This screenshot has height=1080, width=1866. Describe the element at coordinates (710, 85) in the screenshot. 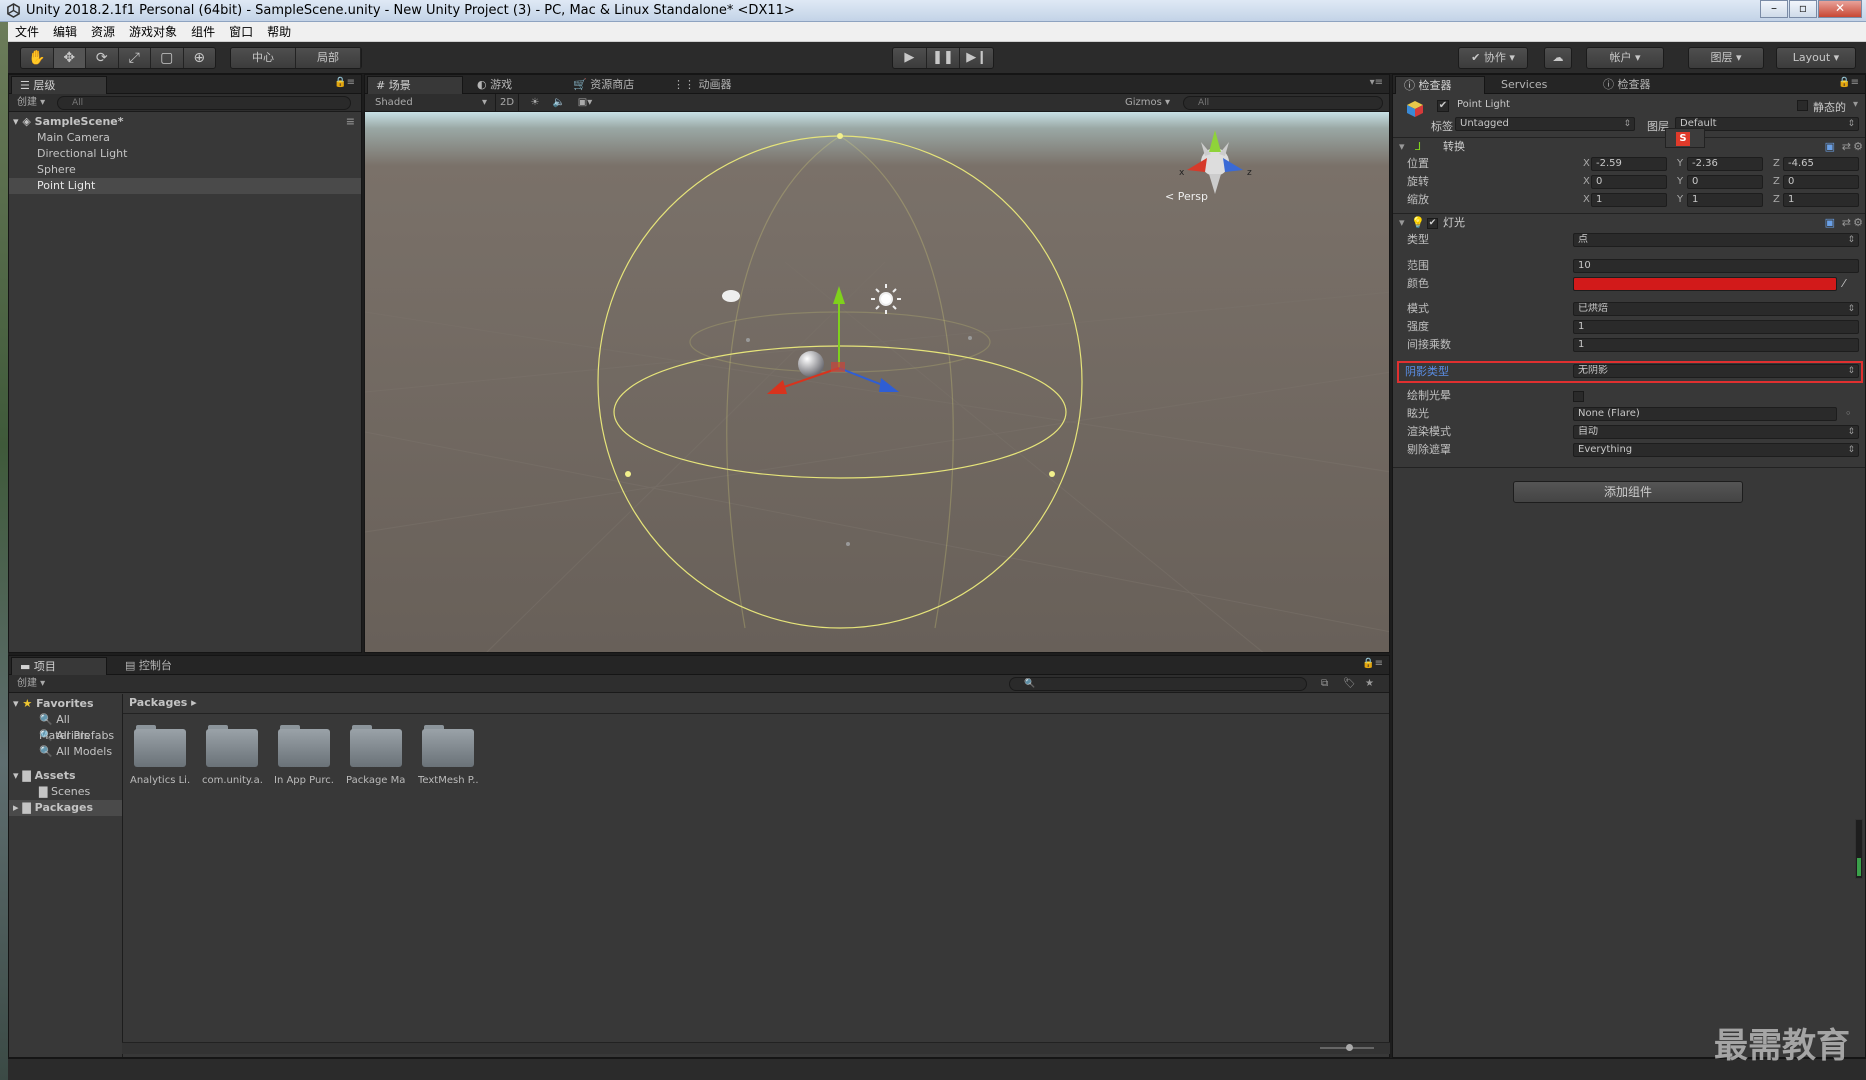

I see `tab-animator: ⋮⋮ 动画器` at that location.